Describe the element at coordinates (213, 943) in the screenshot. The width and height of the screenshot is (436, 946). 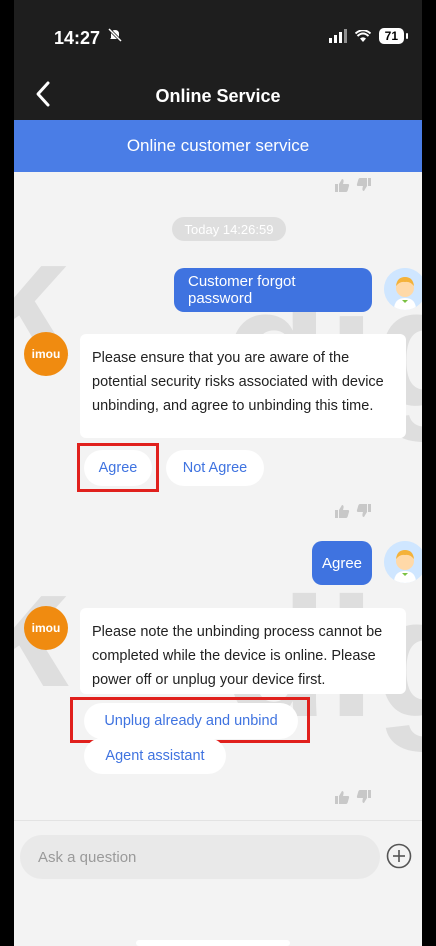
I see `home-indicator` at that location.